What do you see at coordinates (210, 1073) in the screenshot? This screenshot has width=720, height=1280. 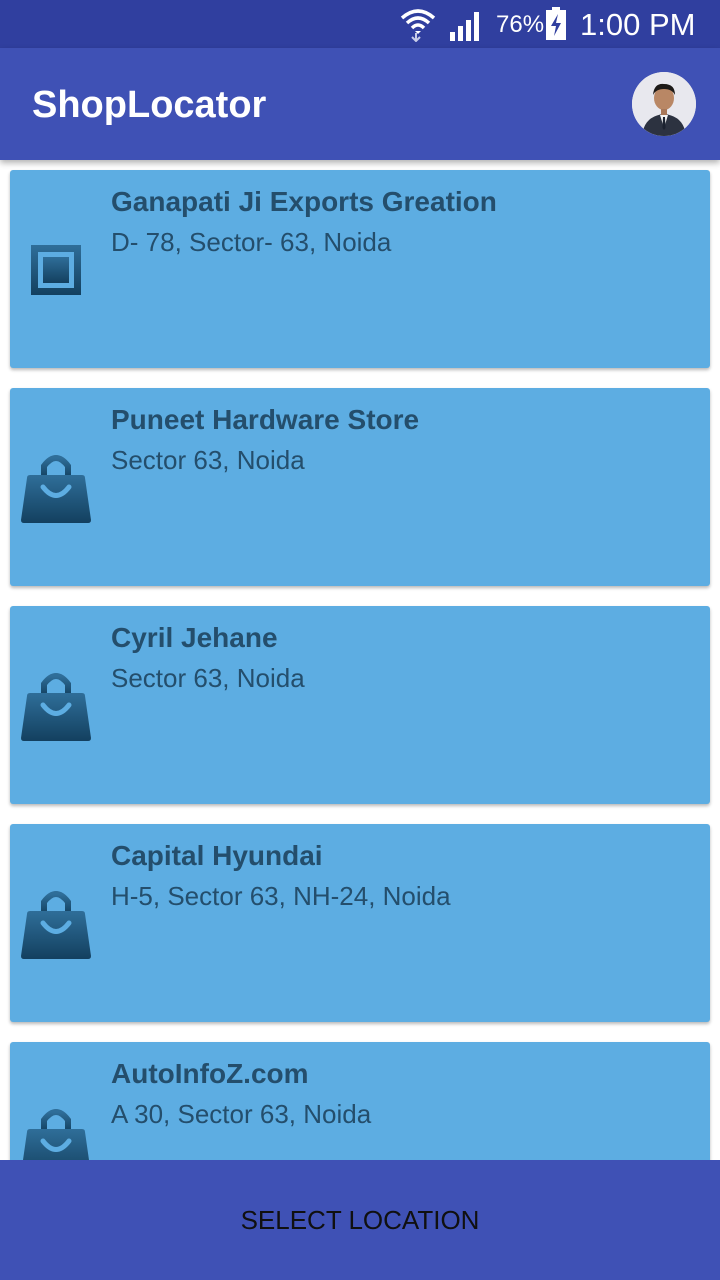 I see `shop-name: AutoInfoZ.com` at bounding box center [210, 1073].